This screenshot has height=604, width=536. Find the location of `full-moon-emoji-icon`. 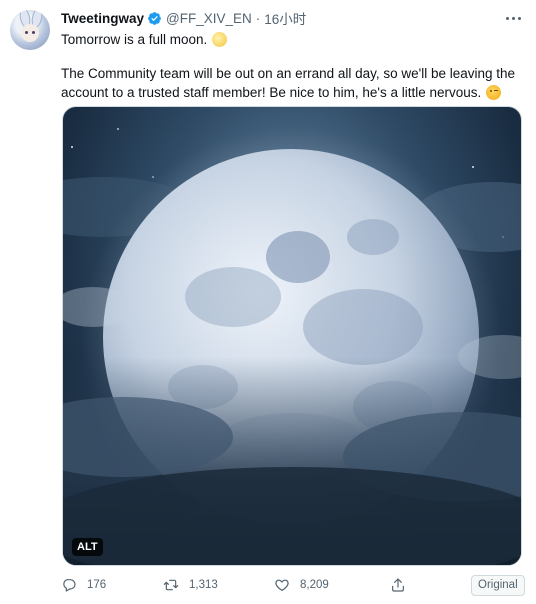

full-moon-emoji-icon is located at coordinates (220, 39).